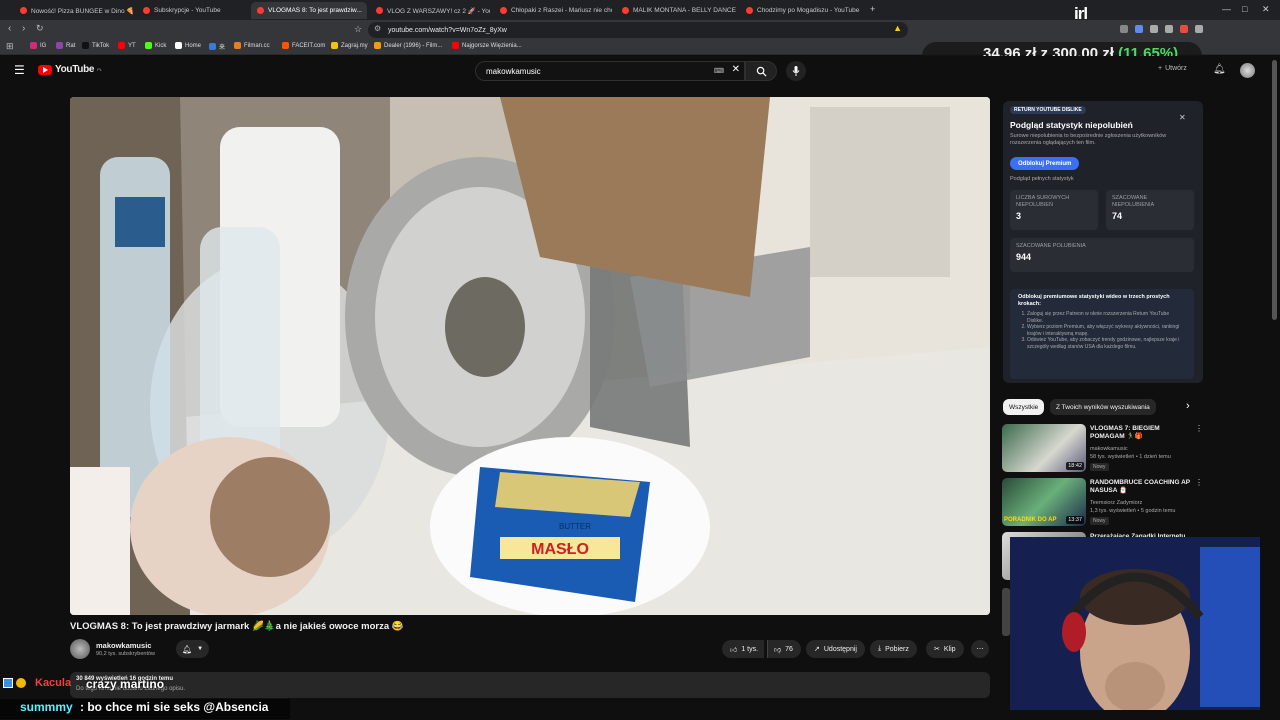 Image resolution: width=1280 pixels, height=720 pixels. What do you see at coordinates (23, 28) in the screenshot?
I see `forward-icon: ›` at bounding box center [23, 28].